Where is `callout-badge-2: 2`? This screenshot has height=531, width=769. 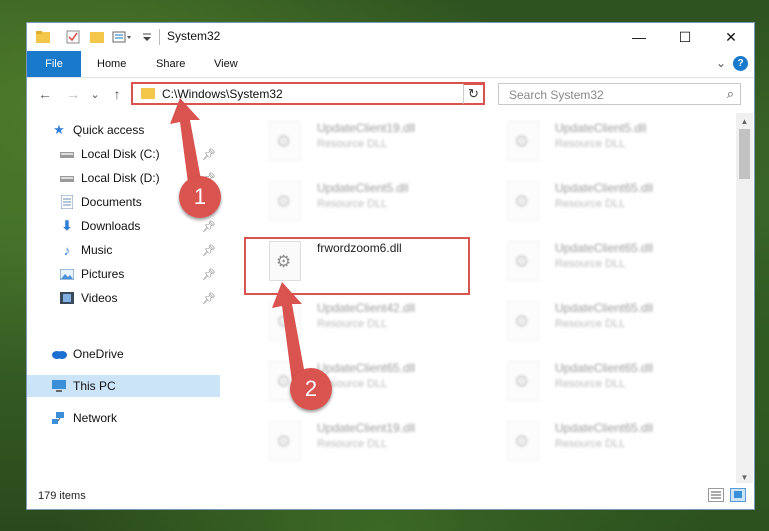 callout-badge-2: 2 is located at coordinates (311, 389).